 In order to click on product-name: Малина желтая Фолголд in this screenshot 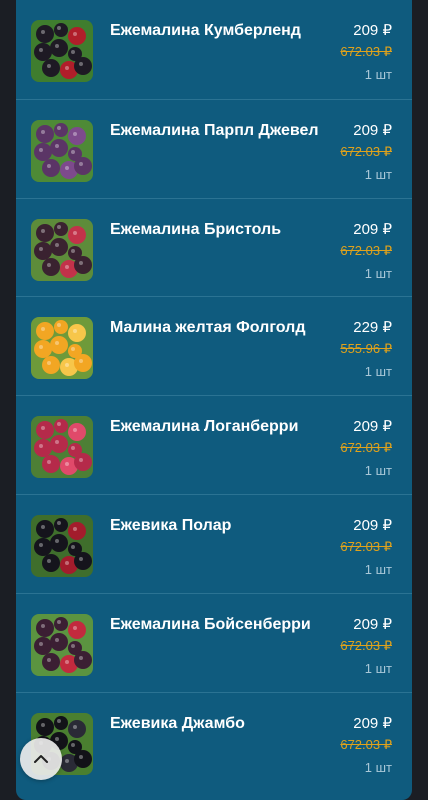, I will do `click(220, 328)`.